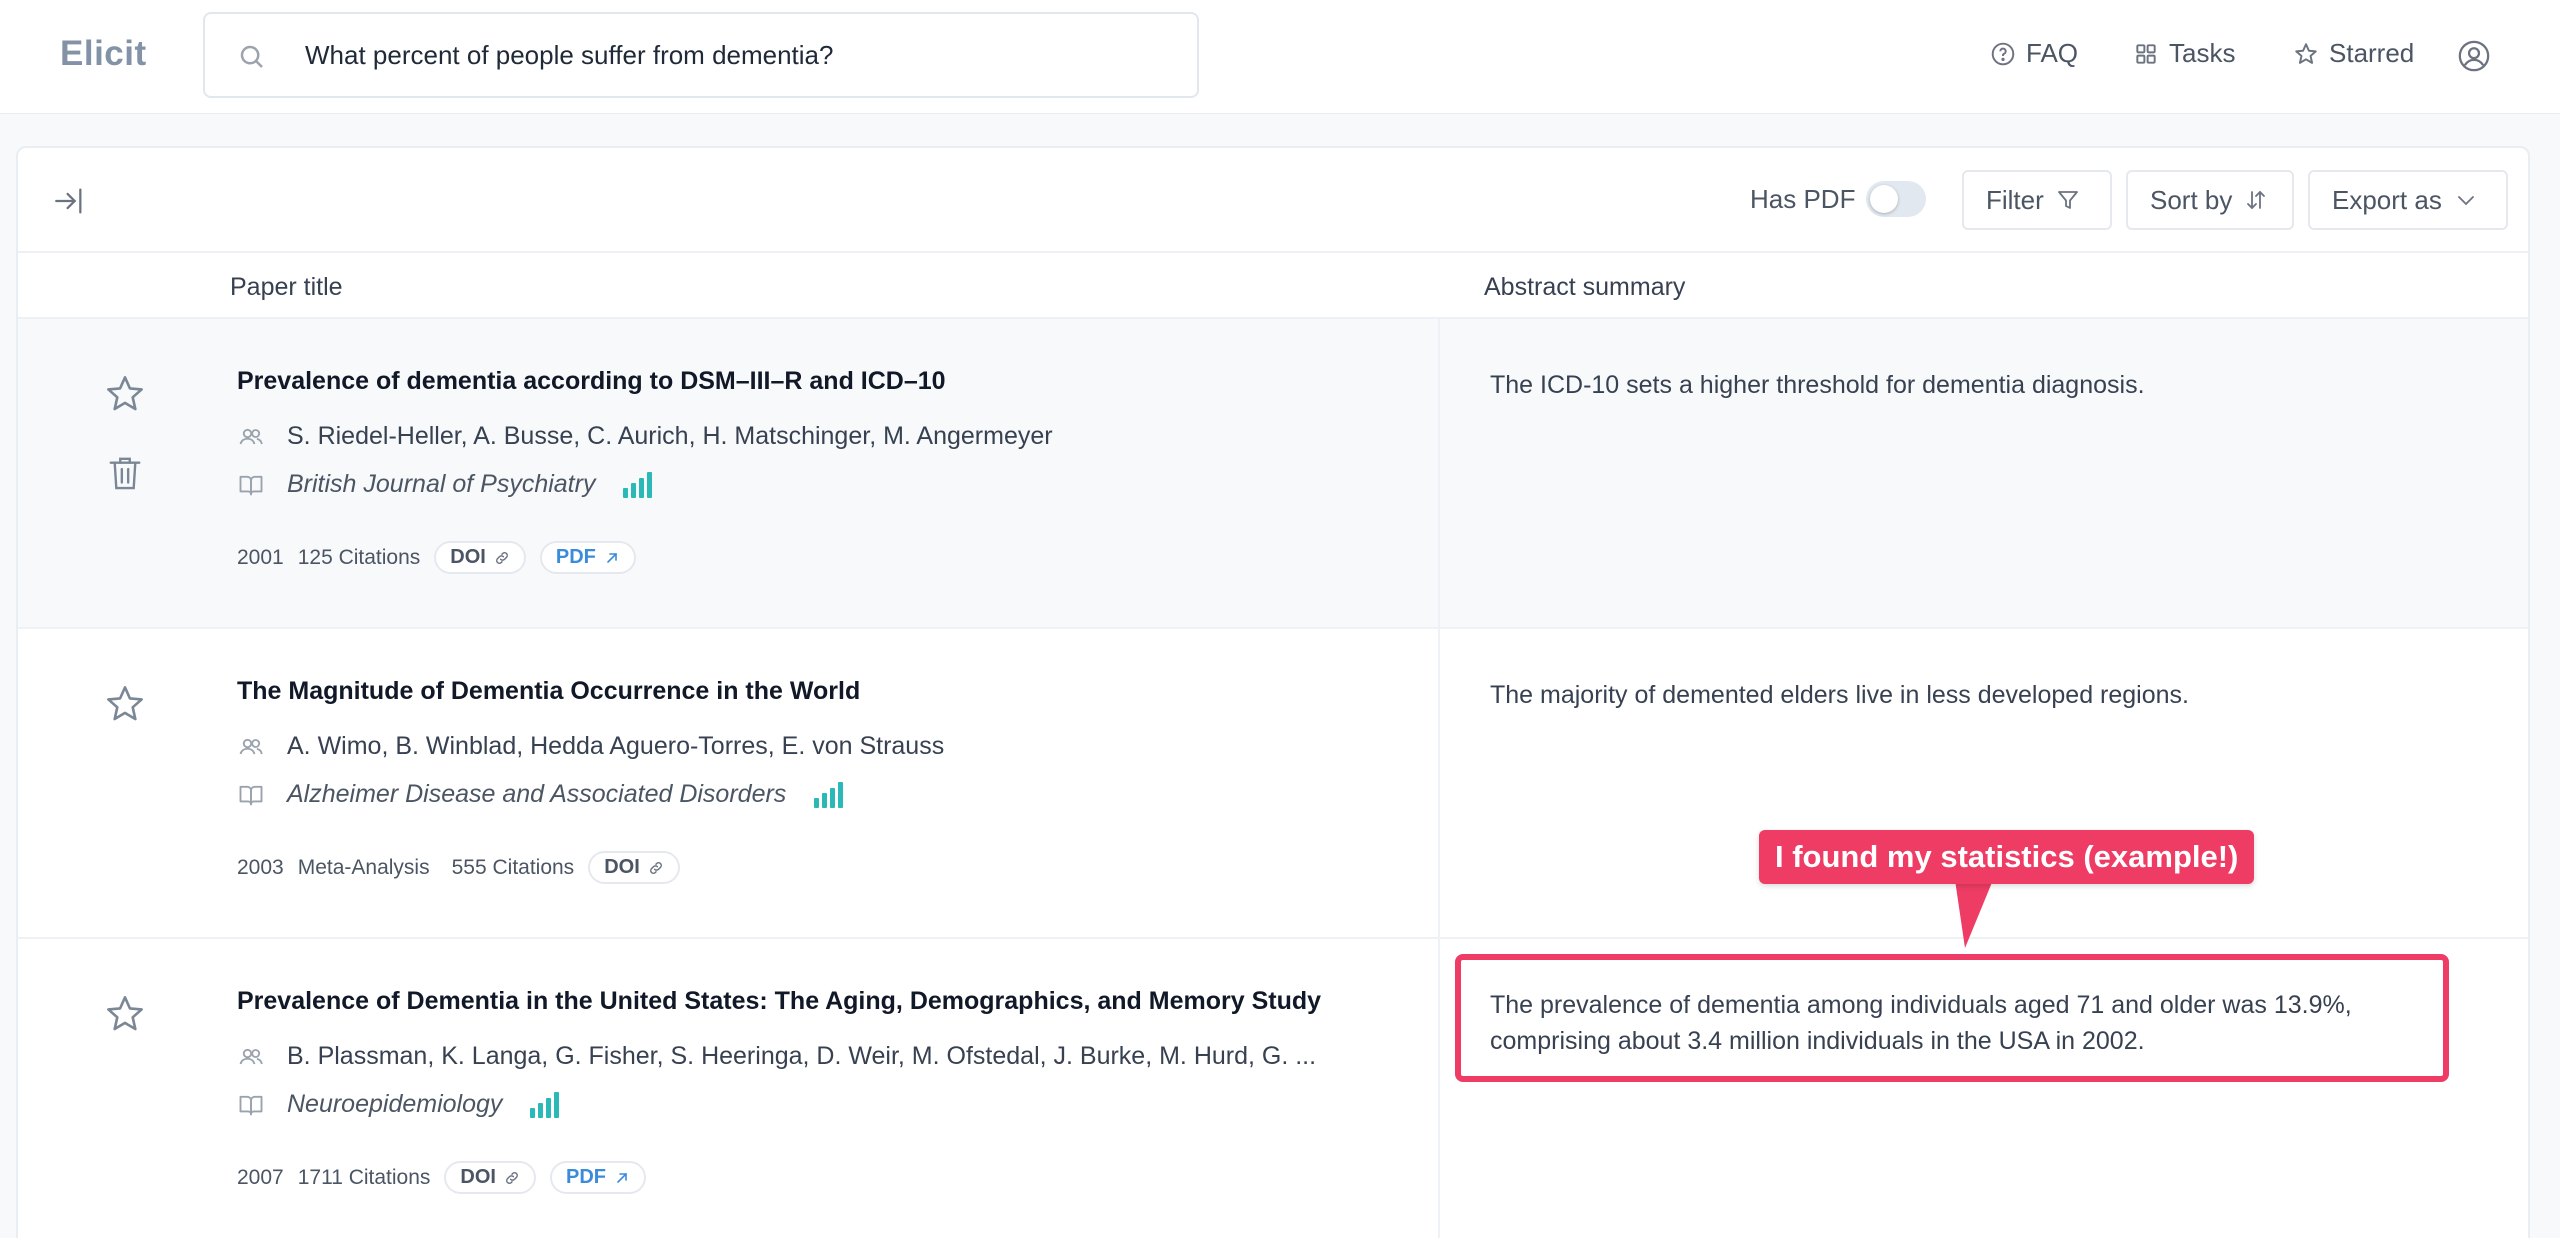  I want to click on filter-label: Filter, so click(2015, 199).